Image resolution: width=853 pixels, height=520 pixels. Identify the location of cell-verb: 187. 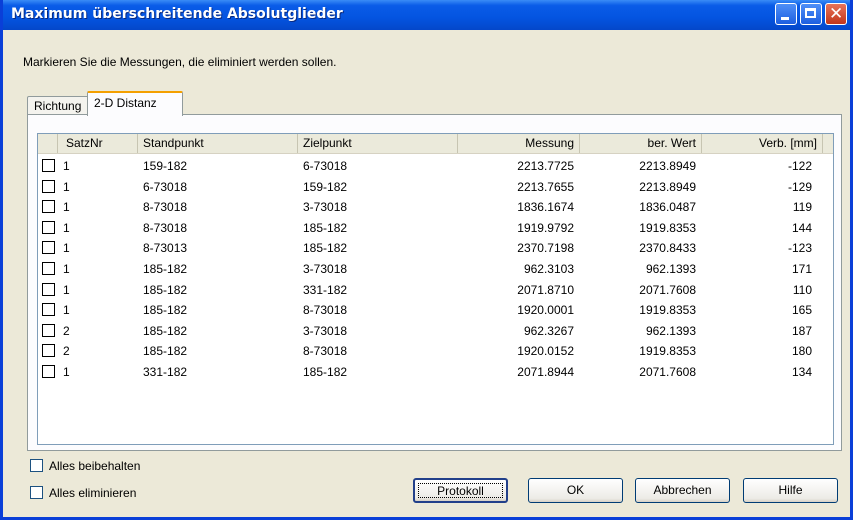
(801, 330).